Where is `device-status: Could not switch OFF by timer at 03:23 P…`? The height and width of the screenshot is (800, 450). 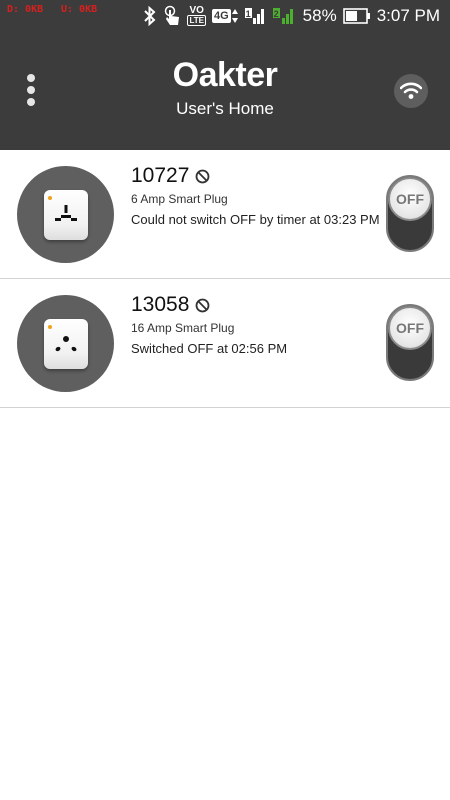
device-status: Could not switch OFF by timer at 03:23 P… is located at coordinates (255, 219).